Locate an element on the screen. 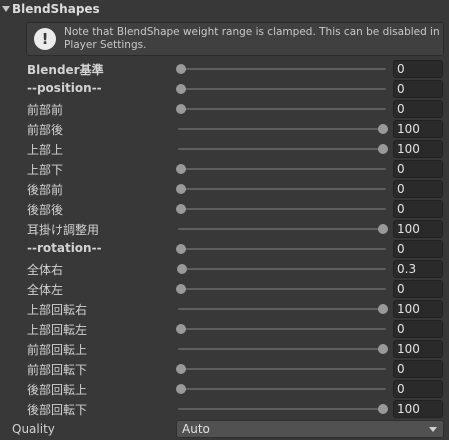  blendshape-label: 後部後 is located at coordinates (45, 210).